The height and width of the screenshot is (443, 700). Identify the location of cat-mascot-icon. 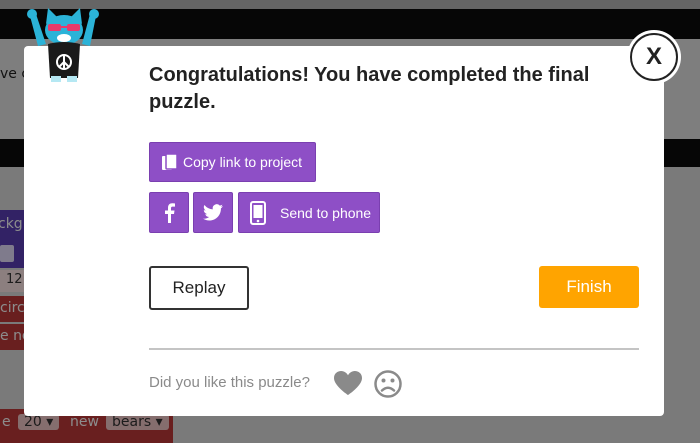
(63, 45).